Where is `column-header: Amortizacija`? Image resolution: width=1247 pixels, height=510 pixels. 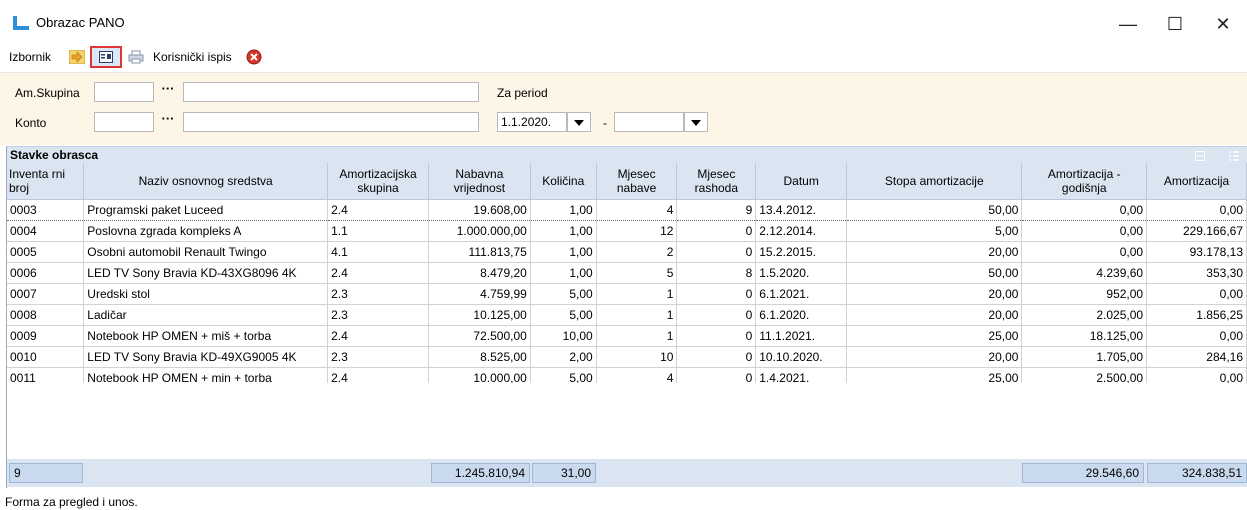
column-header: Amortizacija is located at coordinates (1196, 181).